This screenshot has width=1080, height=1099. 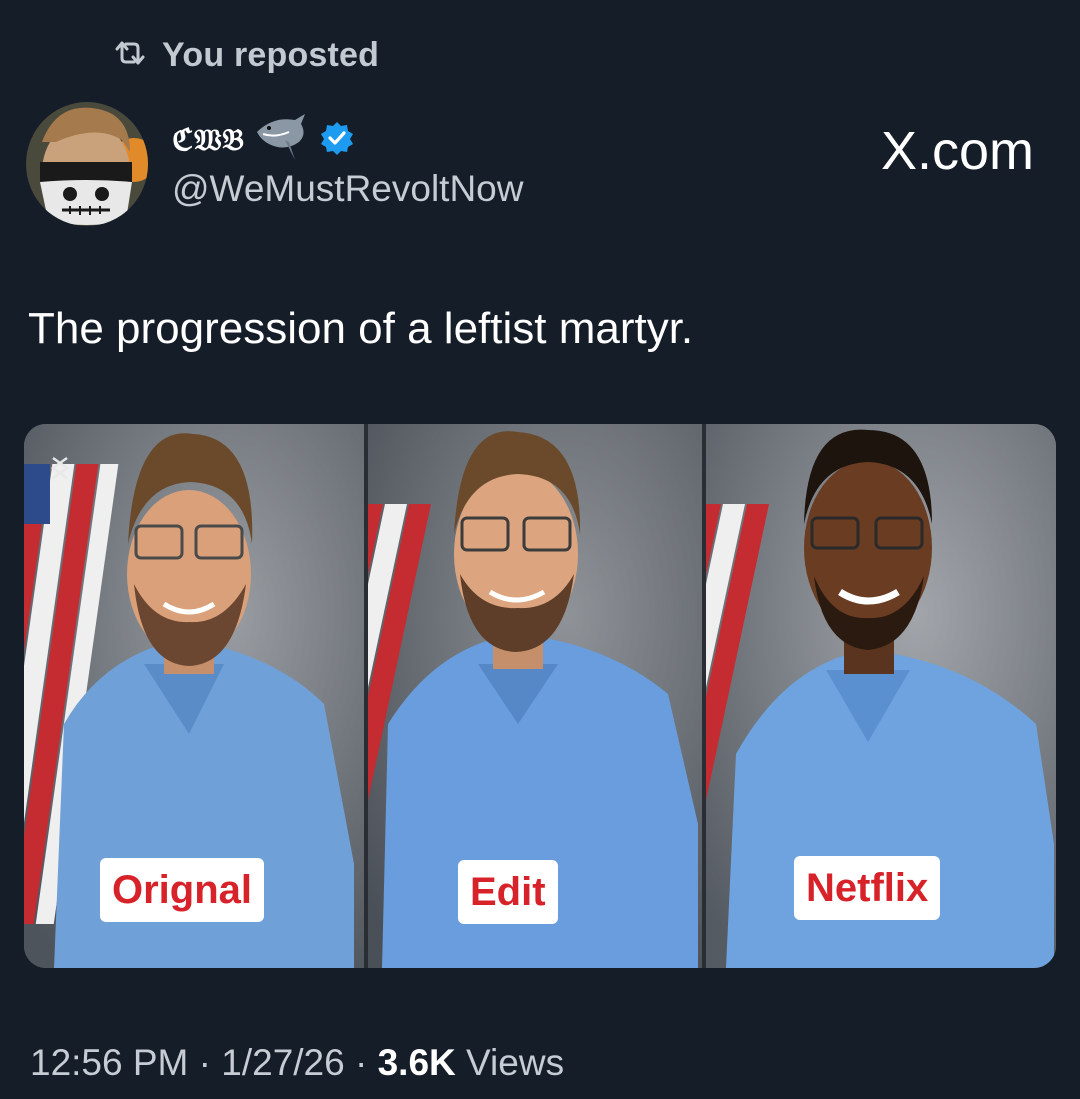 What do you see at coordinates (361, 328) in the screenshot?
I see `tweet-text: The progression of a leftist martyr.` at bounding box center [361, 328].